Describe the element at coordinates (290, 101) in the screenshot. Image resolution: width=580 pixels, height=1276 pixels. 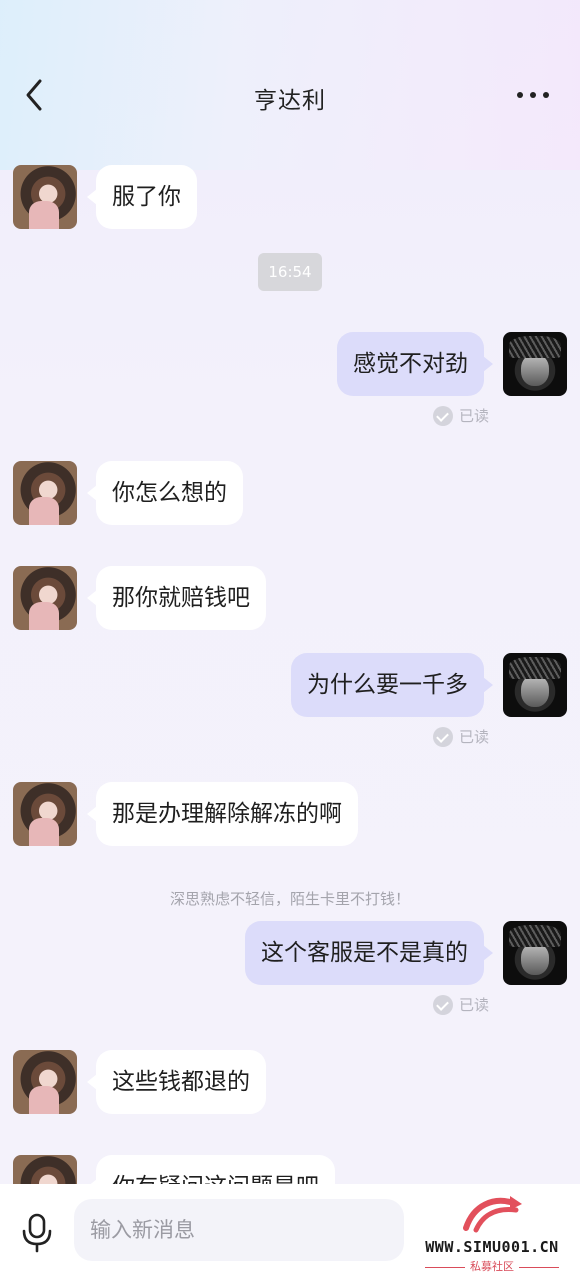
I see `chat-title: 亨达利` at that location.